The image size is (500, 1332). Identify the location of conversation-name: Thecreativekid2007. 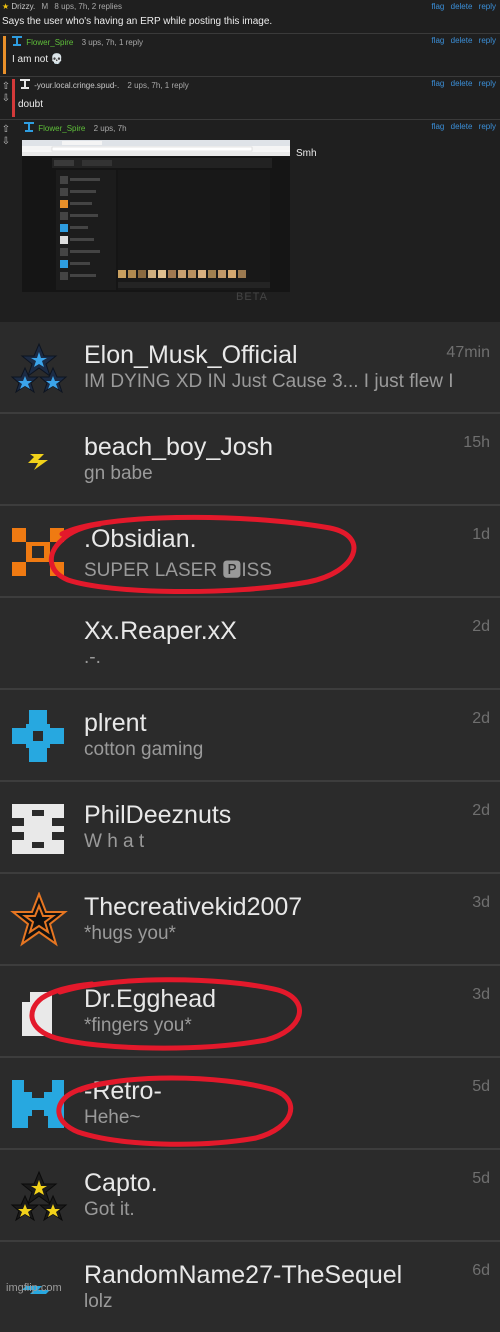
(193, 907).